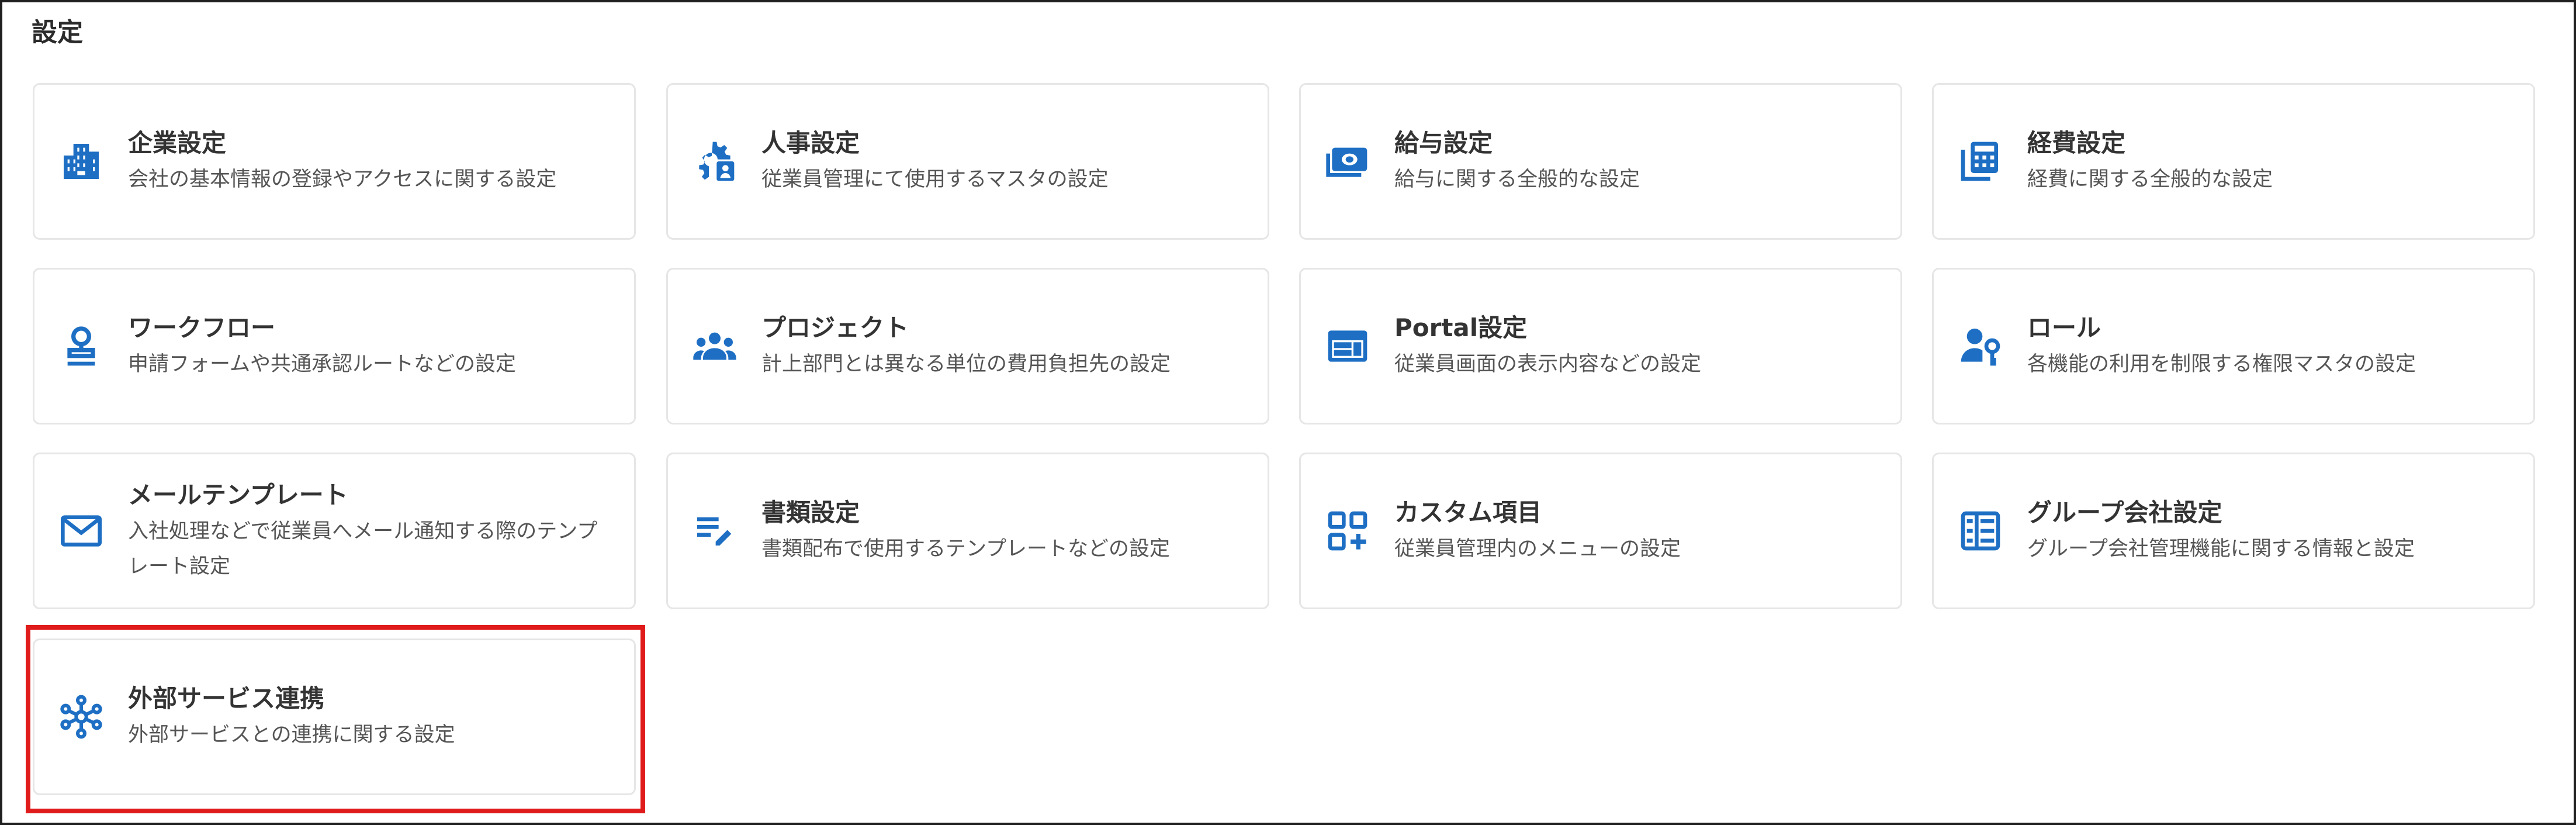 The height and width of the screenshot is (825, 2576). Describe the element at coordinates (57, 32) in the screenshot. I see `page-title: 設定` at that location.